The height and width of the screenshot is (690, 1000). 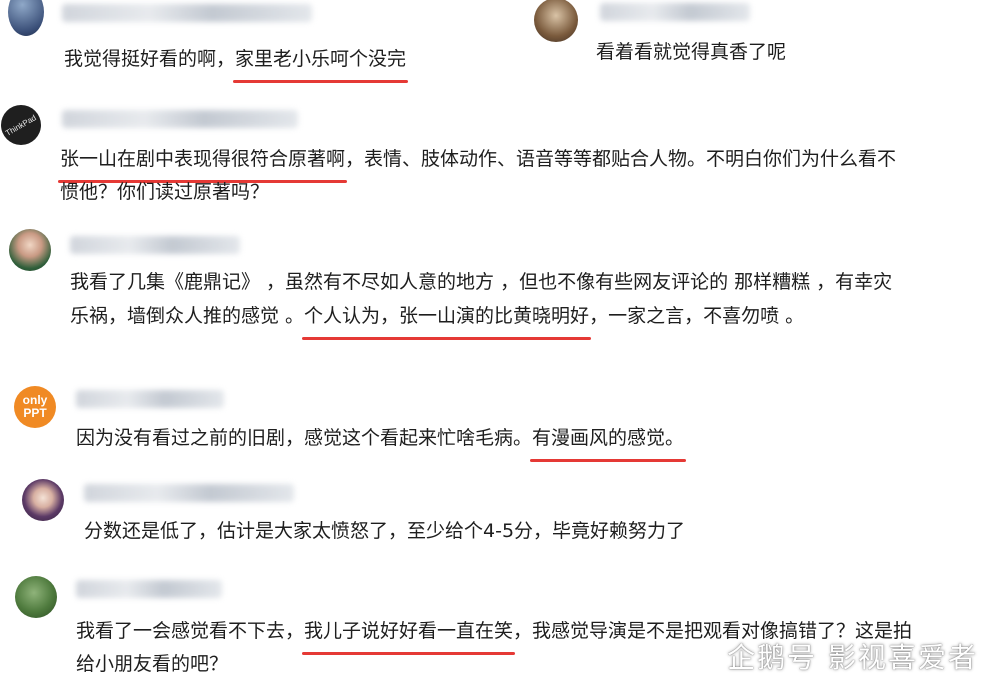 I want to click on comment-text-plain: 惯他？你们读过原著吗？, so click(x=165, y=192).